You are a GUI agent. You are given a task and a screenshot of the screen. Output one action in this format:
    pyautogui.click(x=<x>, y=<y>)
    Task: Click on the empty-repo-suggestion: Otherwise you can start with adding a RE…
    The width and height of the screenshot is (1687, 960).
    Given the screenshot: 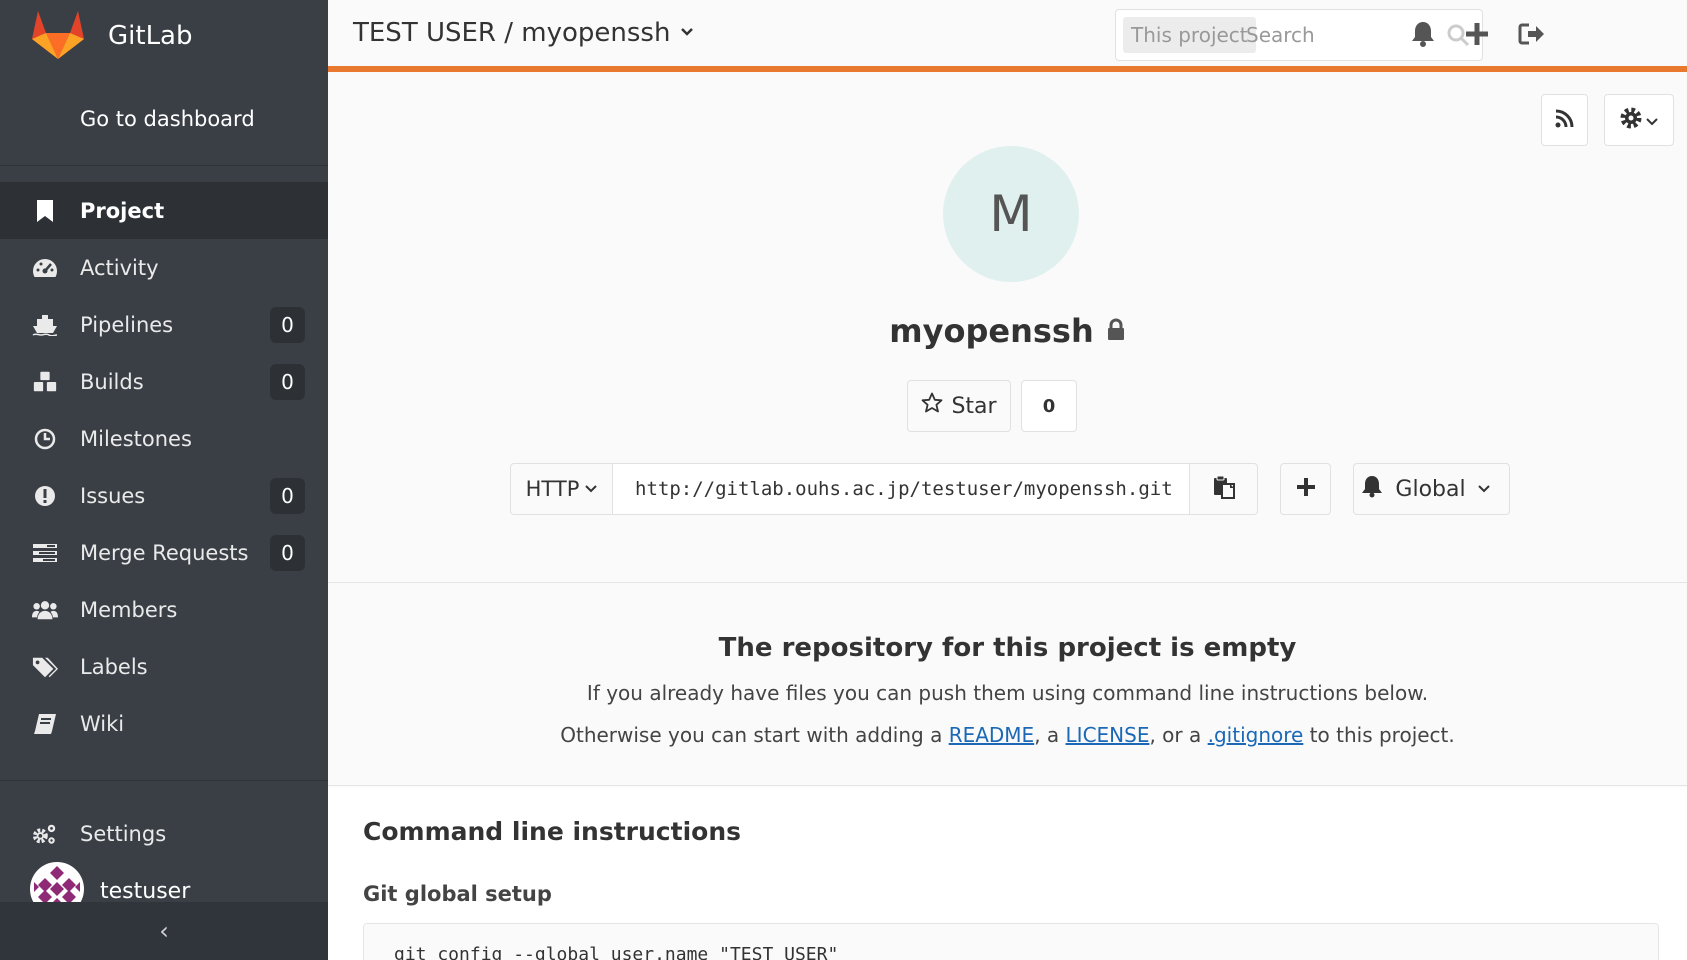 What is the action you would take?
    pyautogui.click(x=1007, y=735)
    